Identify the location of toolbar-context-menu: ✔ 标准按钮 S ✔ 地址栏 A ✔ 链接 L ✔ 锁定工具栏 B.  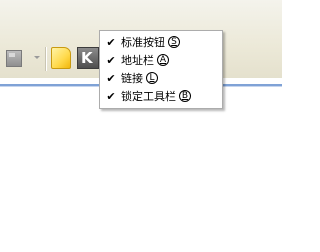
(161, 69).